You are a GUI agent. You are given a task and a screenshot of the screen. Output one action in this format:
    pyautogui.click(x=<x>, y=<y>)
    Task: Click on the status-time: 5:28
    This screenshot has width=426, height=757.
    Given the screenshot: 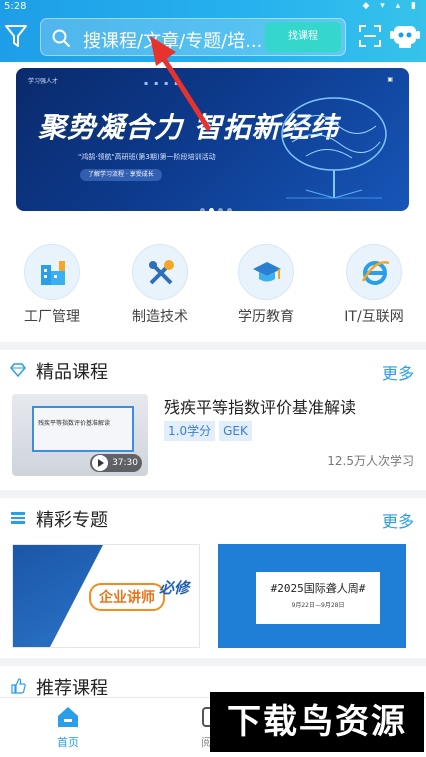 What is the action you would take?
    pyautogui.click(x=15, y=6)
    